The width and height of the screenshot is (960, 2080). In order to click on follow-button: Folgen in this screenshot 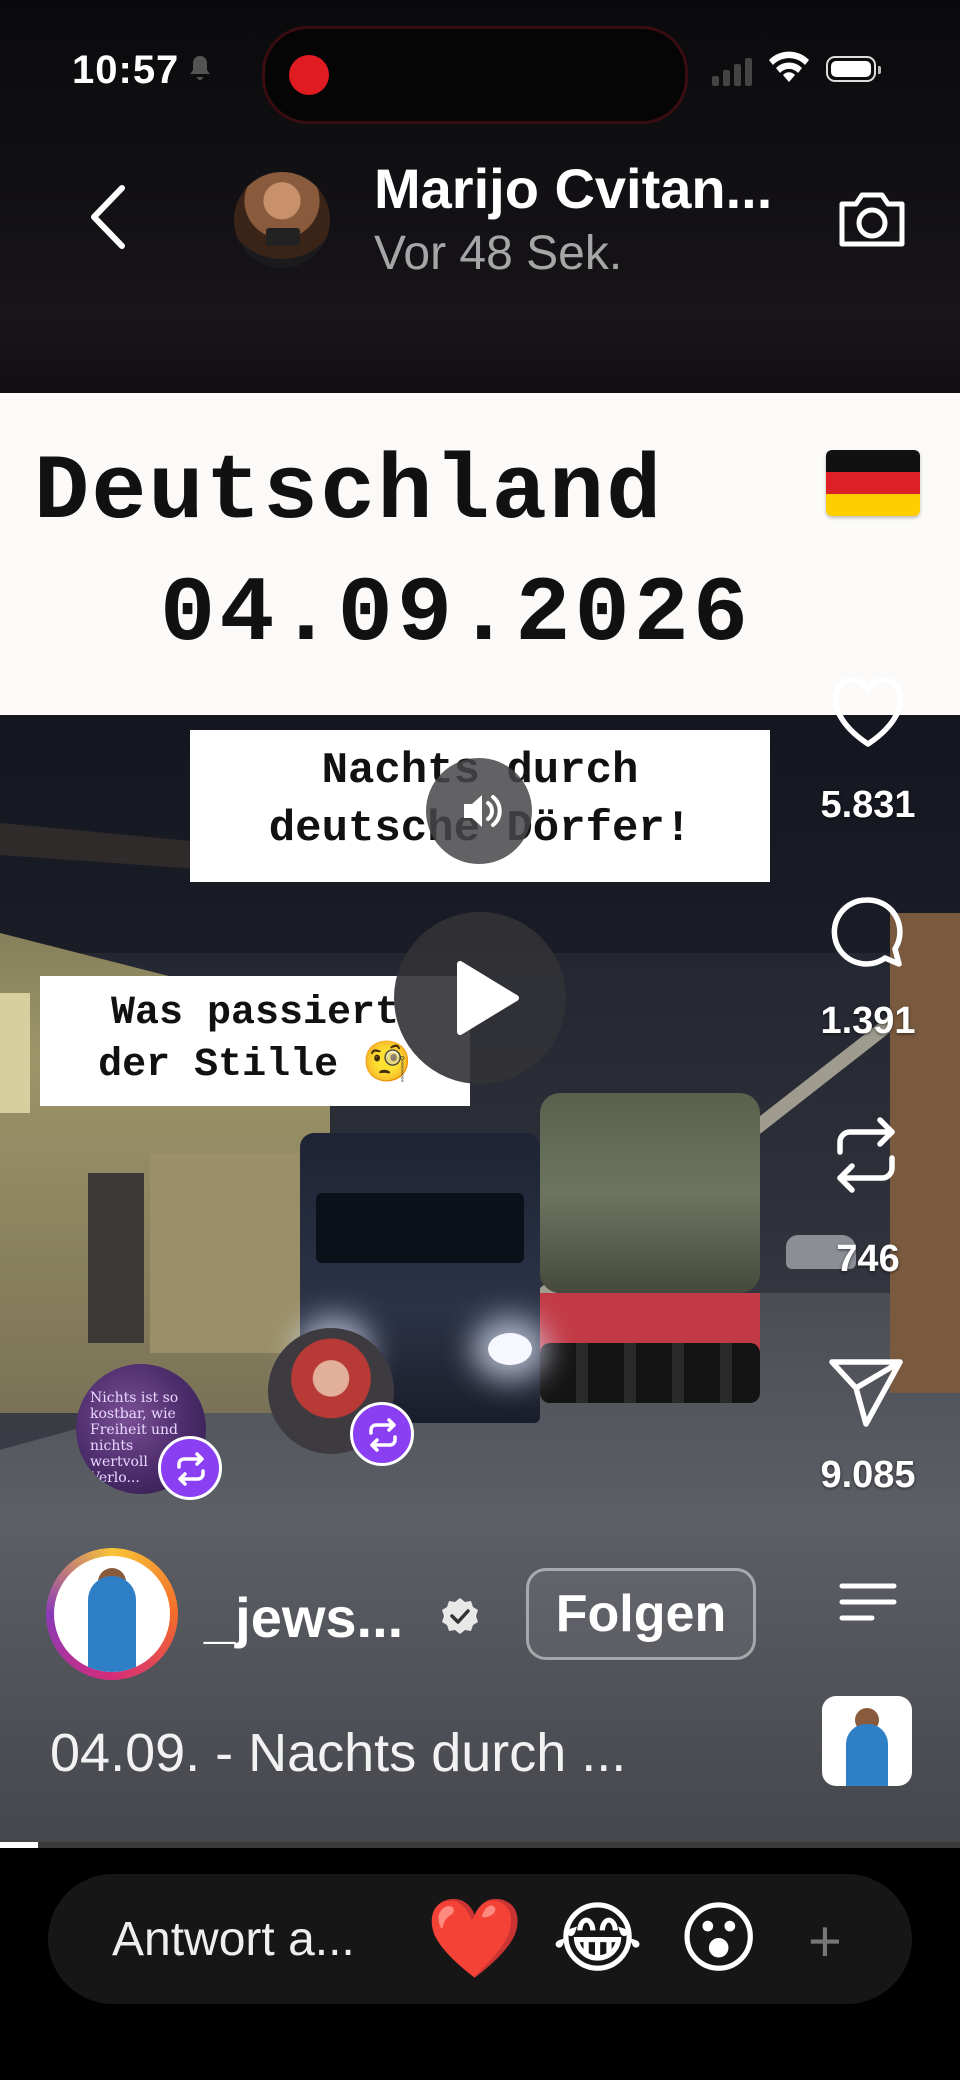, I will do `click(641, 1614)`.